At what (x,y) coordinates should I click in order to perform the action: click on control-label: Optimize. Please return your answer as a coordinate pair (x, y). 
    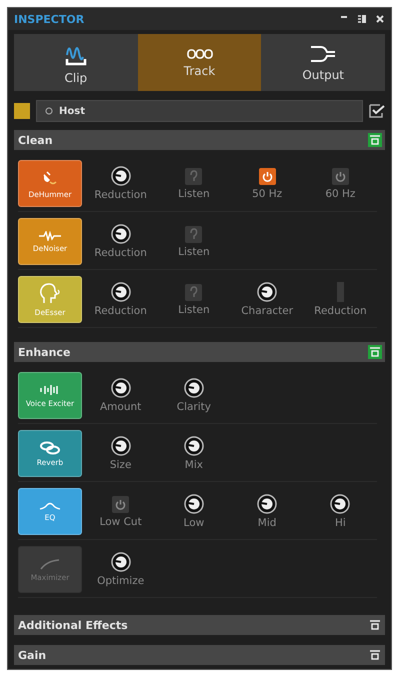
    Looking at the image, I should click on (120, 581).